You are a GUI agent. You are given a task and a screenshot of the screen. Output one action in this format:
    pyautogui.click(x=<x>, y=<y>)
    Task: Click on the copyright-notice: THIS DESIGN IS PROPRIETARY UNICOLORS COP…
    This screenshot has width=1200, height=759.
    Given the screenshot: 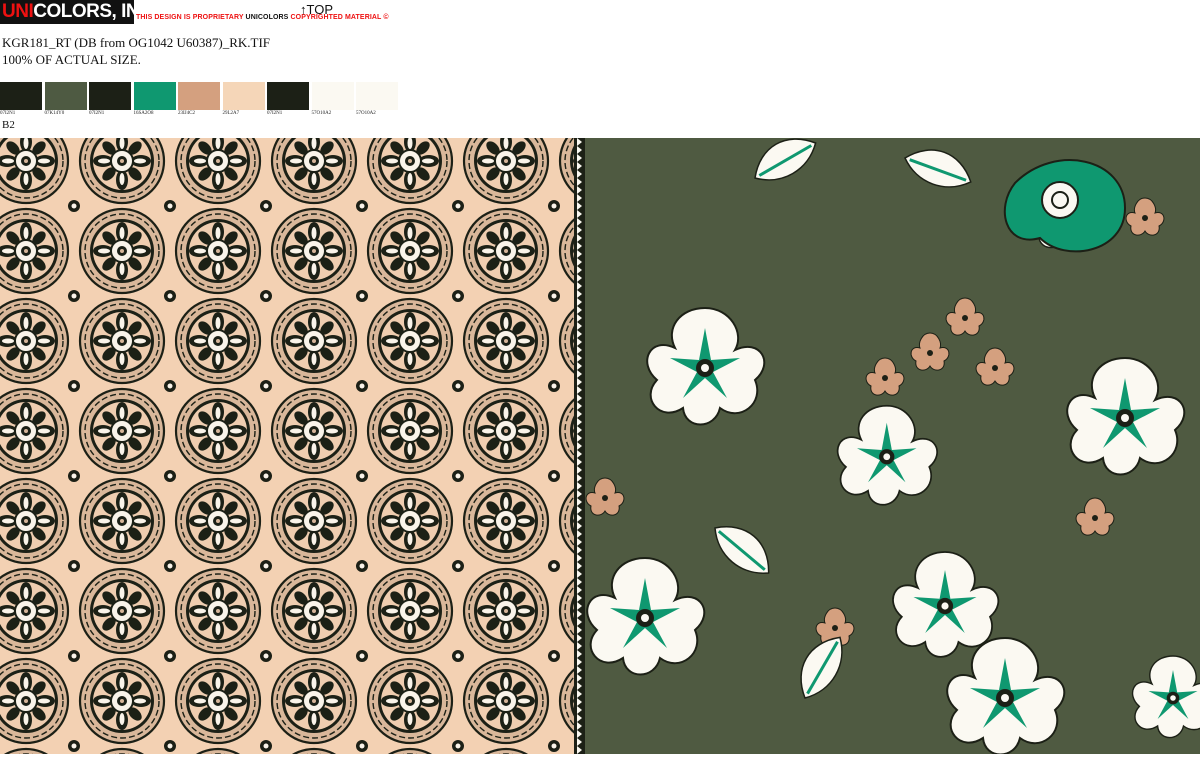 What is the action you would take?
    pyautogui.click(x=262, y=17)
    